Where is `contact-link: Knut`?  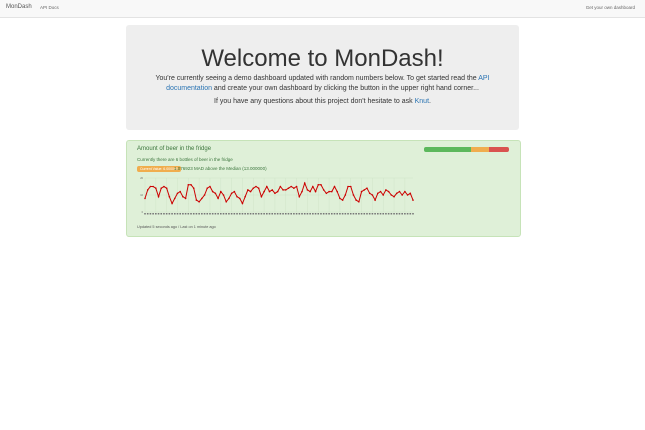
contact-link: Knut is located at coordinates (422, 101).